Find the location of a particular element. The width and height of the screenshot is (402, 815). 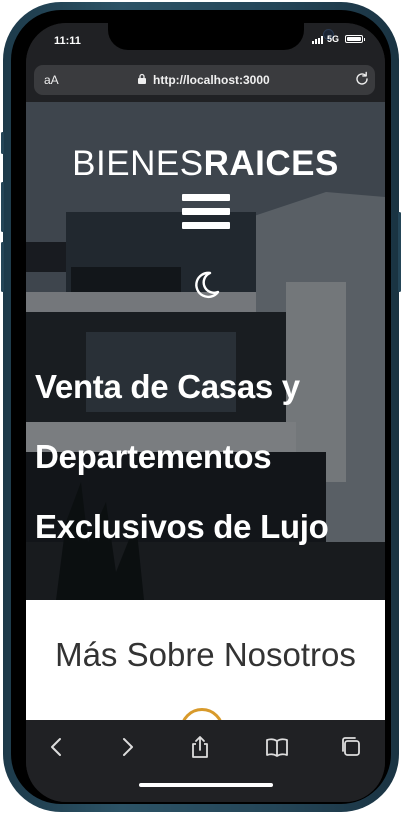

browser-address-area: aA http://localhost:3000 is located at coordinates (205, 83).